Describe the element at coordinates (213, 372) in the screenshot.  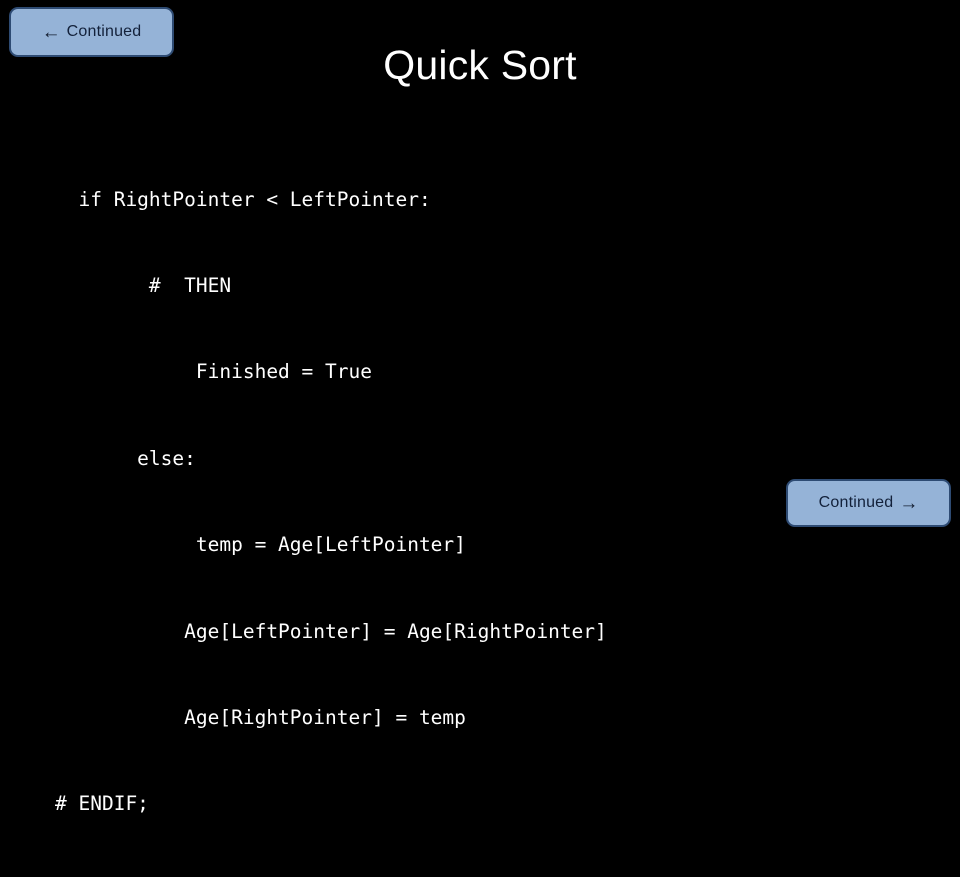
I see `code-line: Finished = True` at that location.